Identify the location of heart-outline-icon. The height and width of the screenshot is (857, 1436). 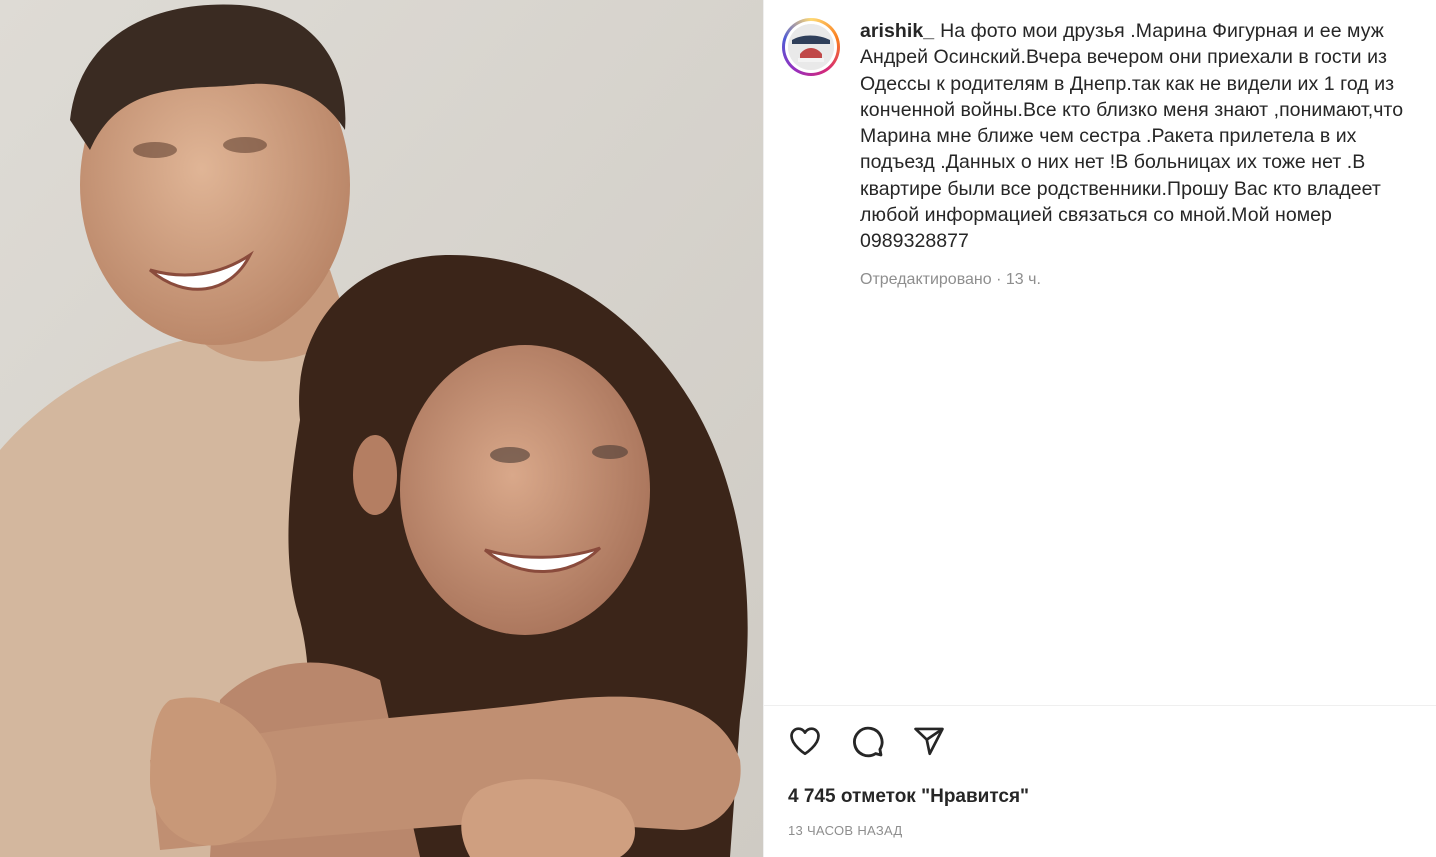
(805, 741).